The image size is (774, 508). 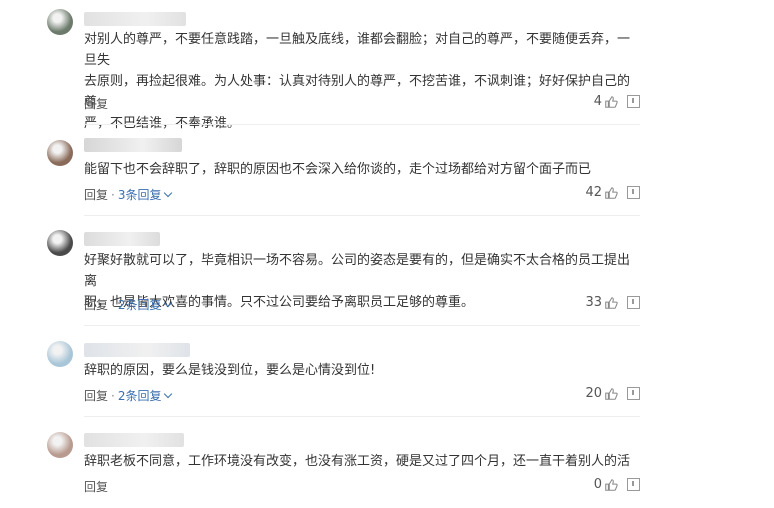 I want to click on comment-text: 能留下也不会辞职了，辞职的原因也不会深入给你谈的，走个过场都给对方留个面子而已, so click(x=338, y=169).